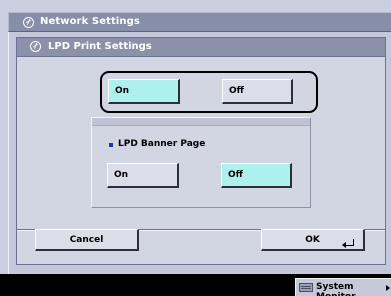  I want to click on dialog-title: LPD Print Settings, so click(100, 46).